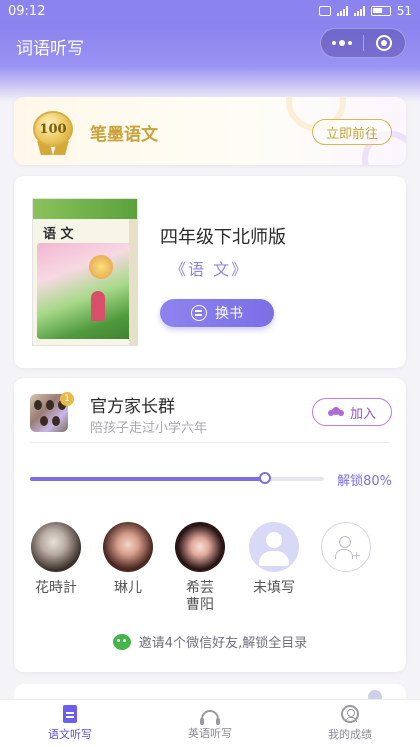 This screenshot has height=747, width=420. What do you see at coordinates (199, 313) in the screenshot?
I see `swap-icon` at bounding box center [199, 313].